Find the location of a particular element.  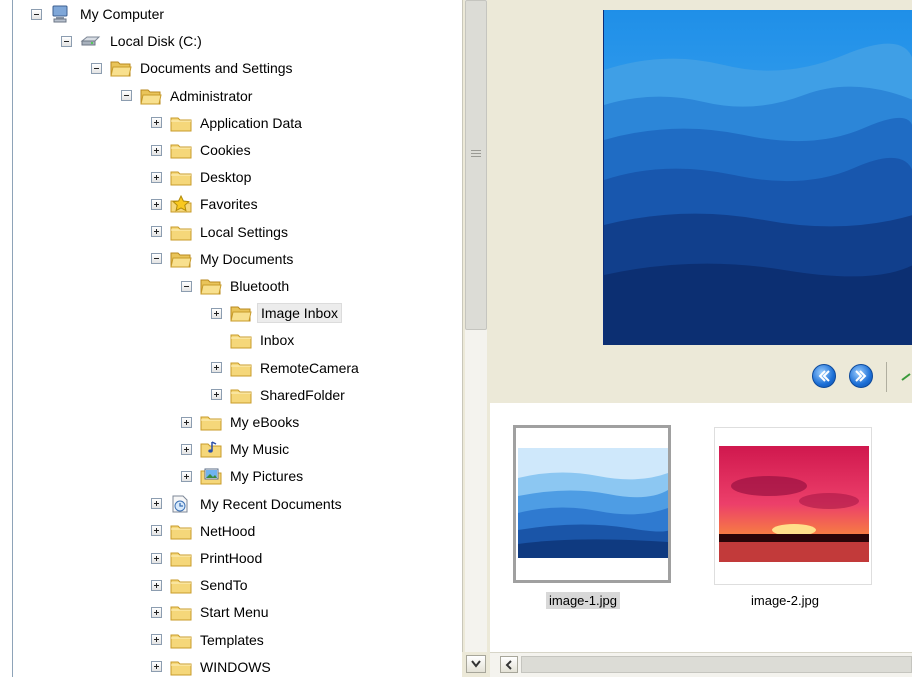

tree-node: Favorites is located at coordinates (206, 204).